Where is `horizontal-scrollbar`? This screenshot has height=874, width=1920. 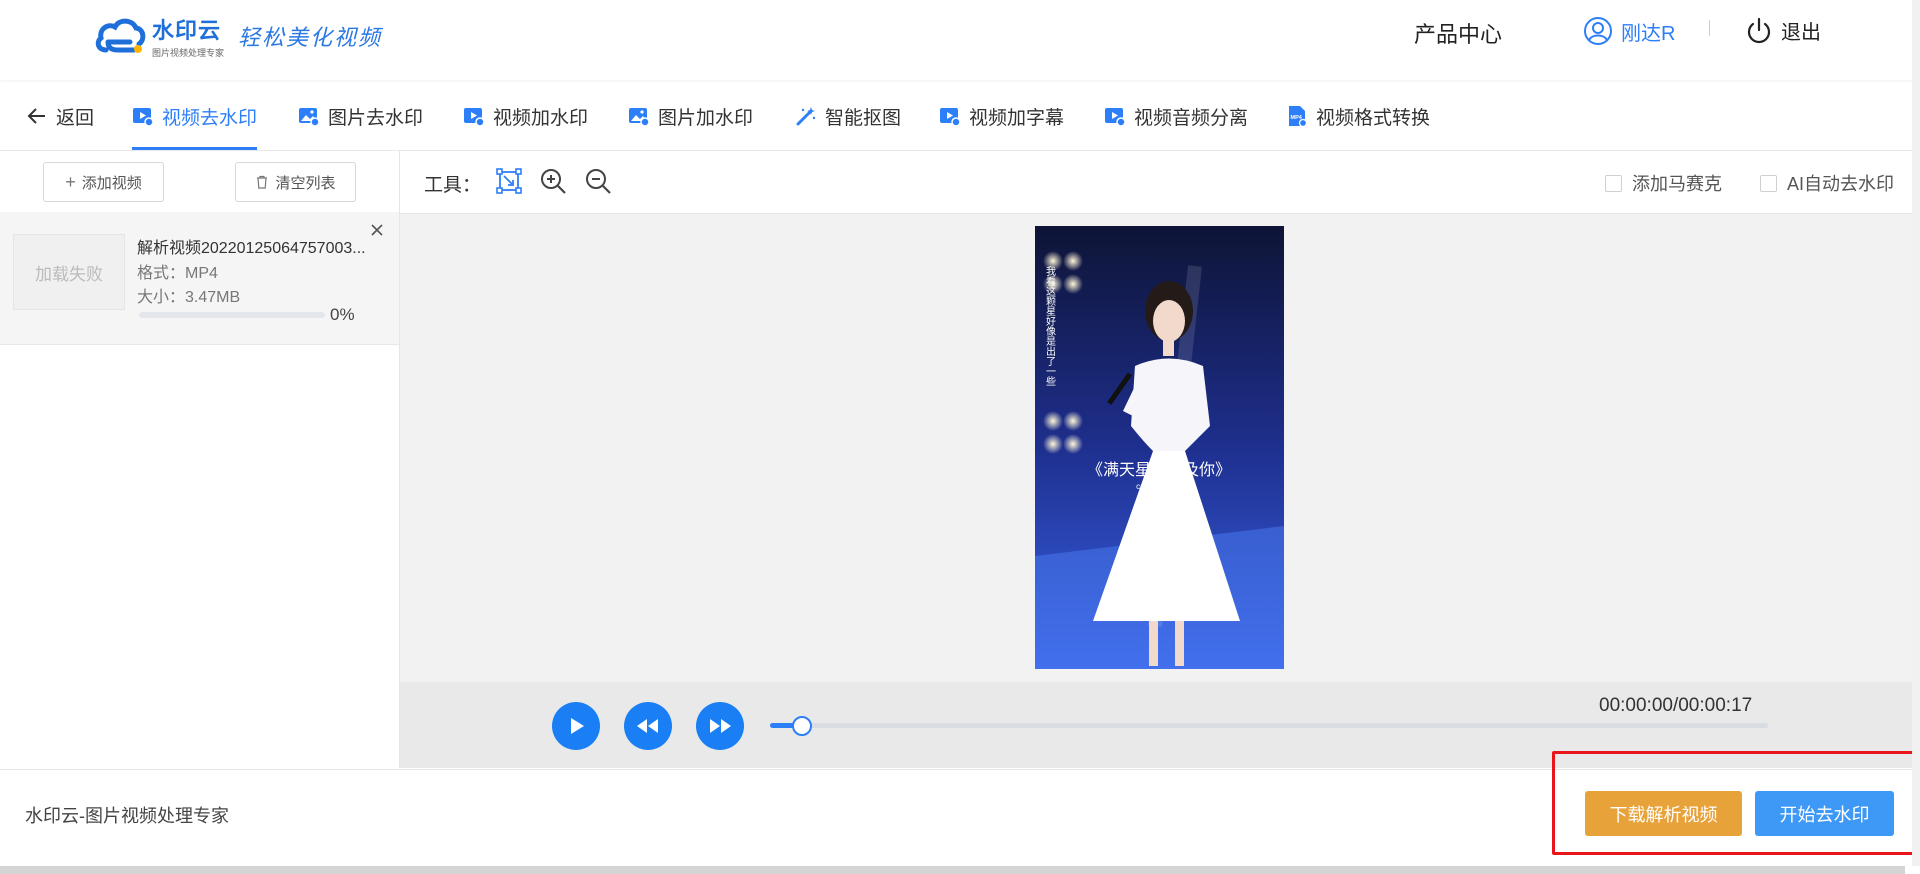
horizontal-scrollbar is located at coordinates (952, 870).